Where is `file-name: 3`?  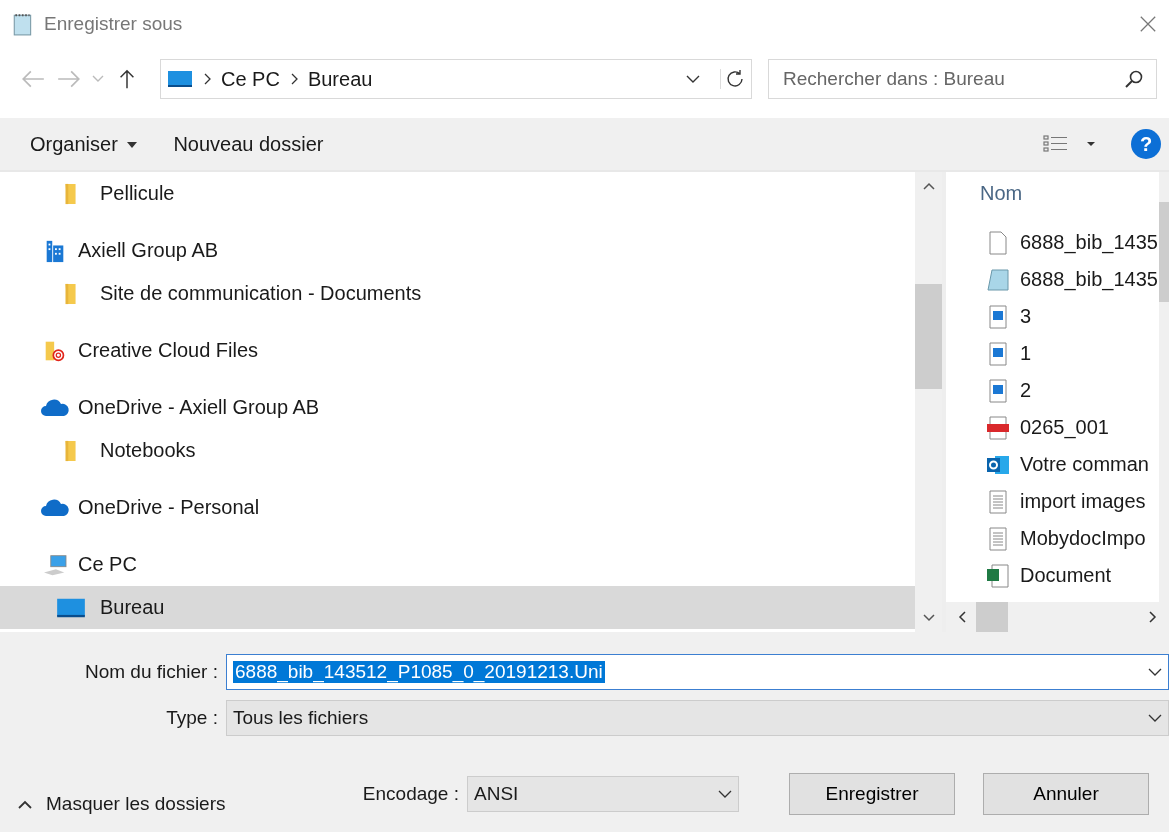
file-name: 3 is located at coordinates (1026, 316).